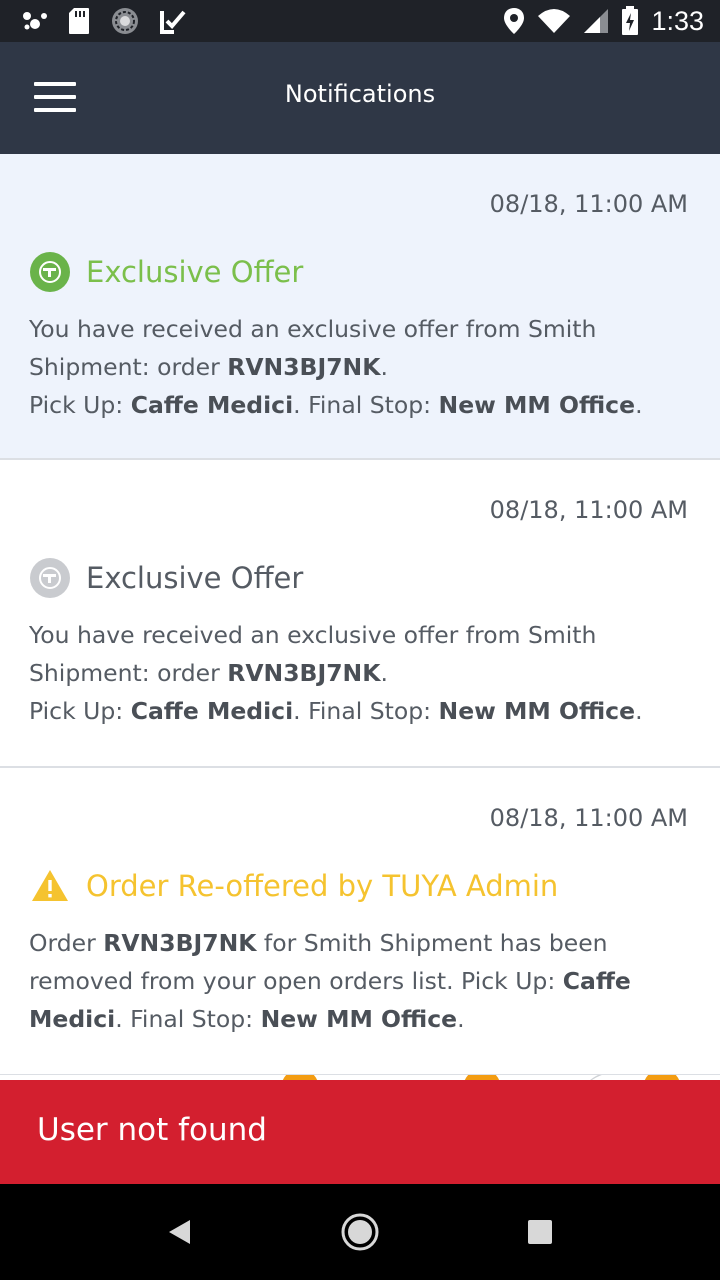 This screenshot has width=720, height=1280. Describe the element at coordinates (514, 21) in the screenshot. I see `location-icon` at that location.